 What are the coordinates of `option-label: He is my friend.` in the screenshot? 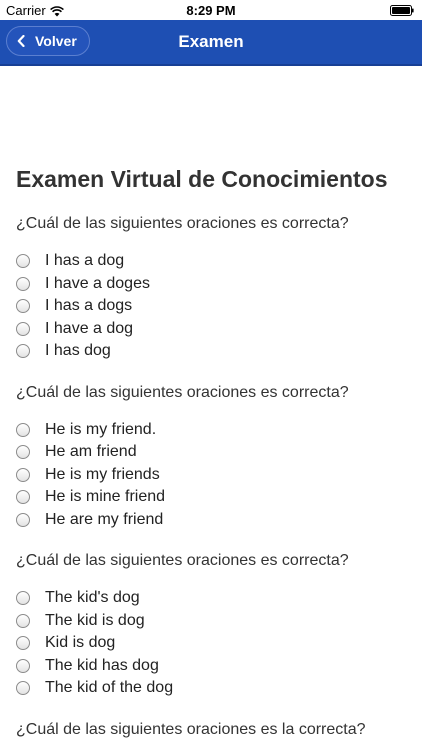 It's located at (101, 429).